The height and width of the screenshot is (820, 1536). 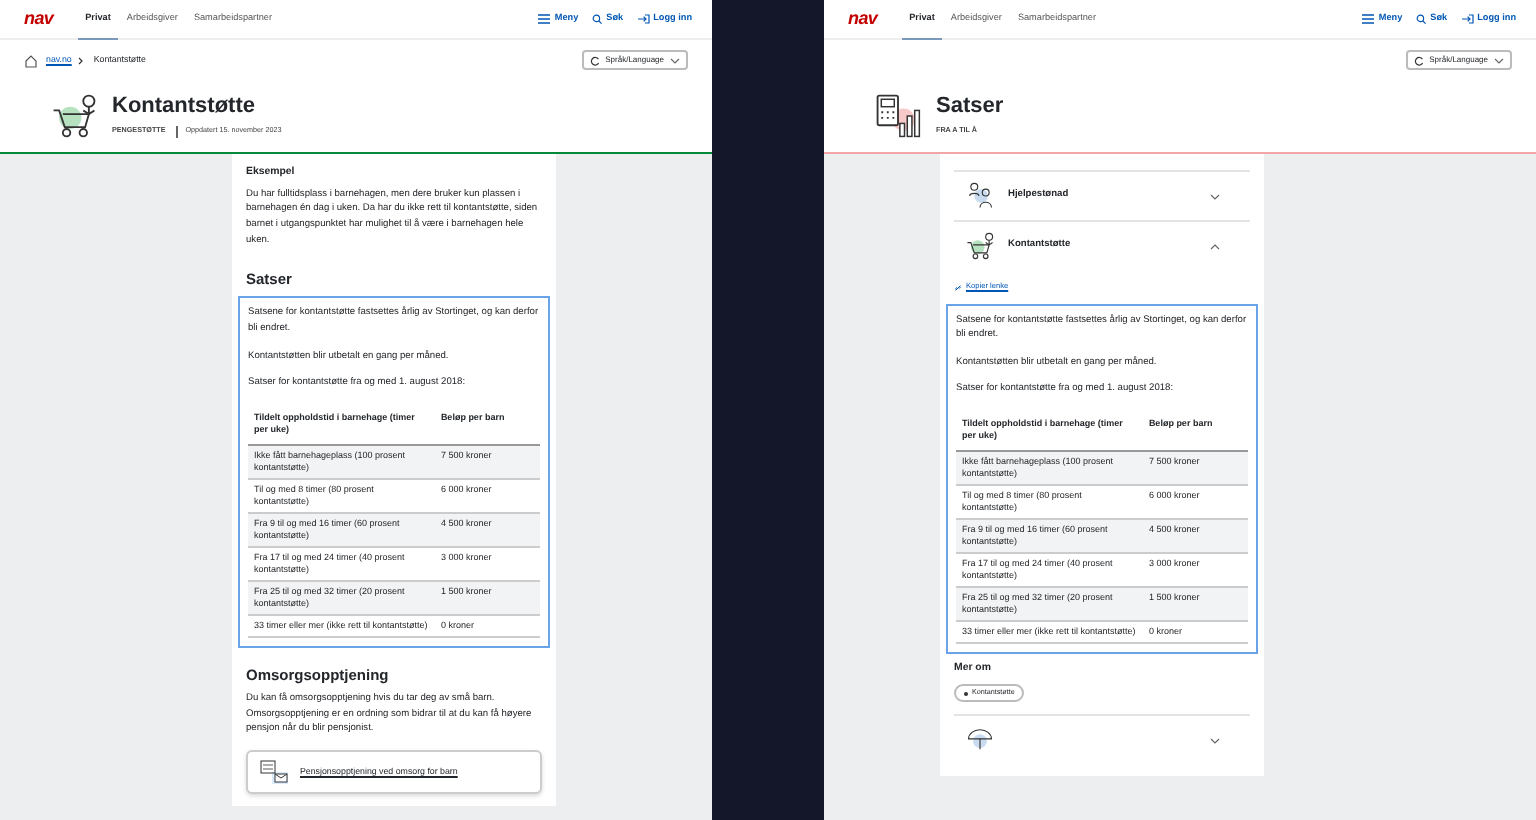 I want to click on home-icon, so click(x=31, y=60).